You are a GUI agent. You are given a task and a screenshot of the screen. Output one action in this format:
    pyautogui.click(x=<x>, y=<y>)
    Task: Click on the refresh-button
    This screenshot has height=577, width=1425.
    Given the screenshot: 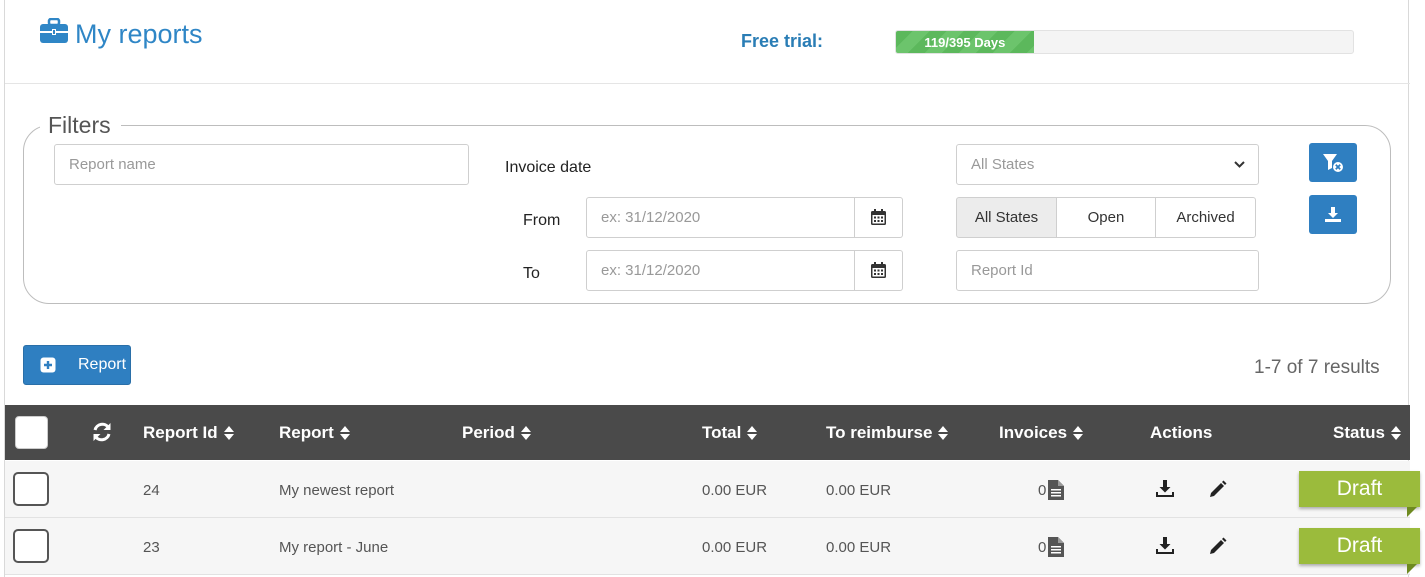 What is the action you would take?
    pyautogui.click(x=102, y=432)
    